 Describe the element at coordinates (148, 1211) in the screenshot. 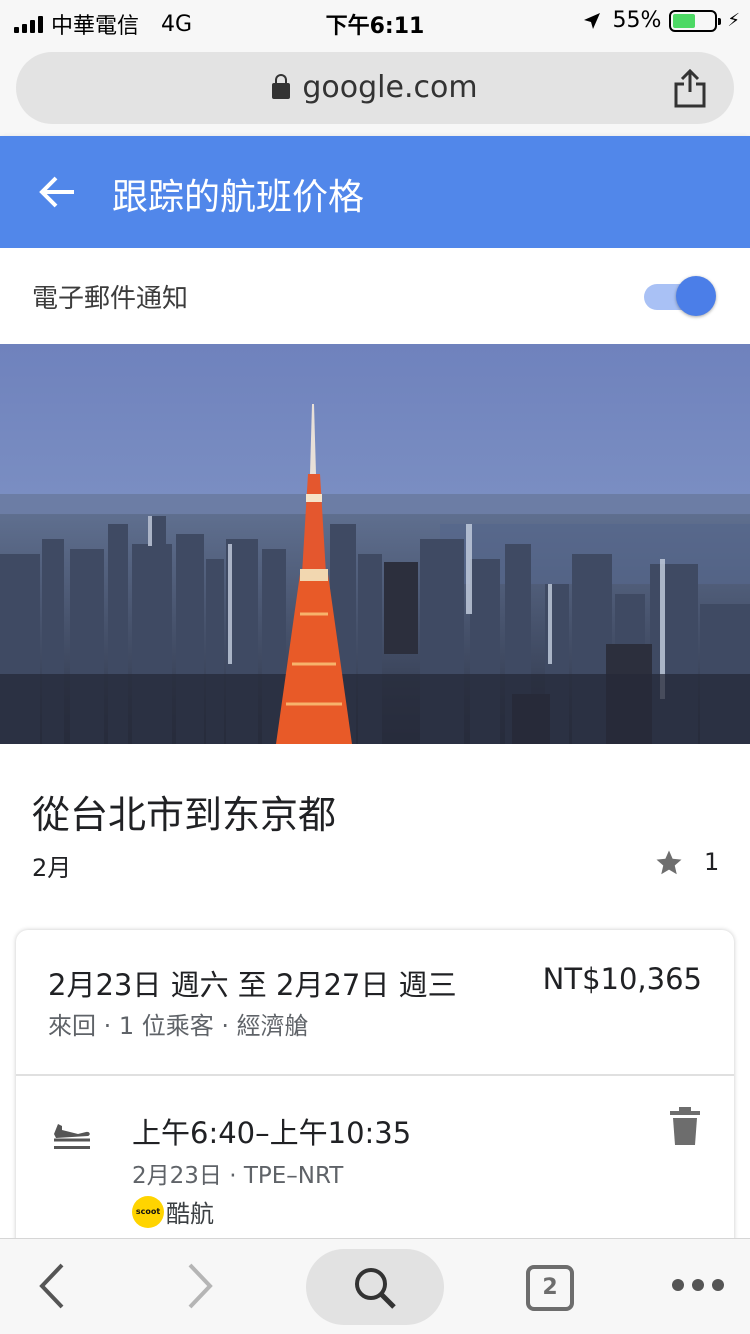

I see `scoot-logo: scoot` at that location.